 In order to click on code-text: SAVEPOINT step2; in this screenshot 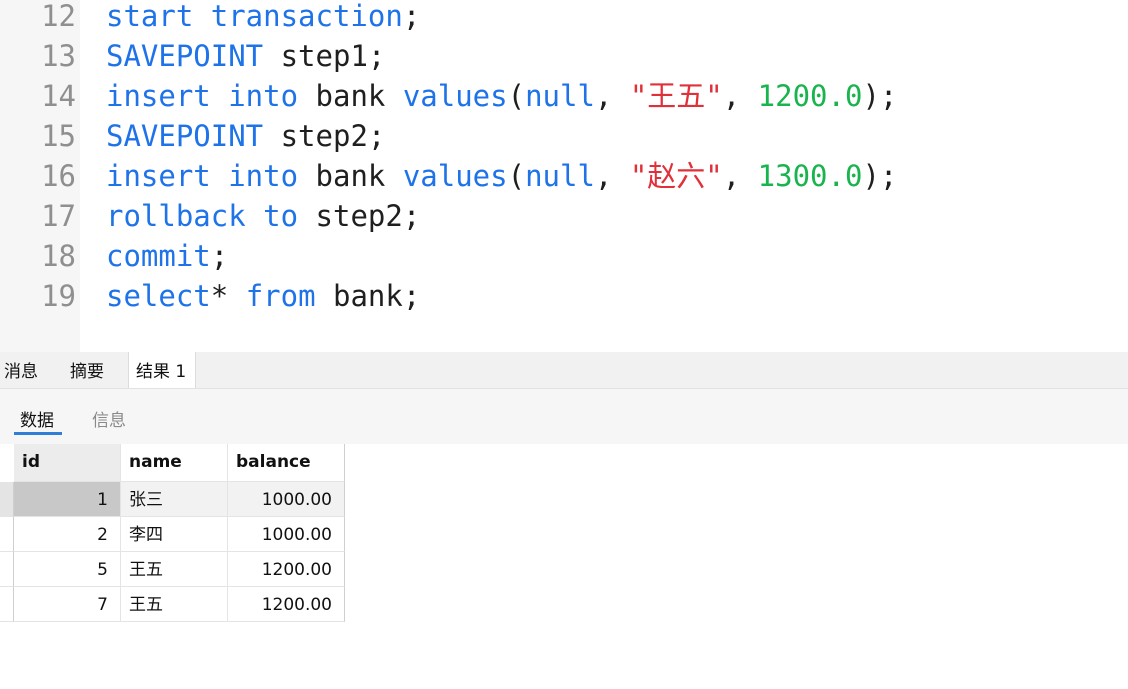, I will do `click(245, 136)`.